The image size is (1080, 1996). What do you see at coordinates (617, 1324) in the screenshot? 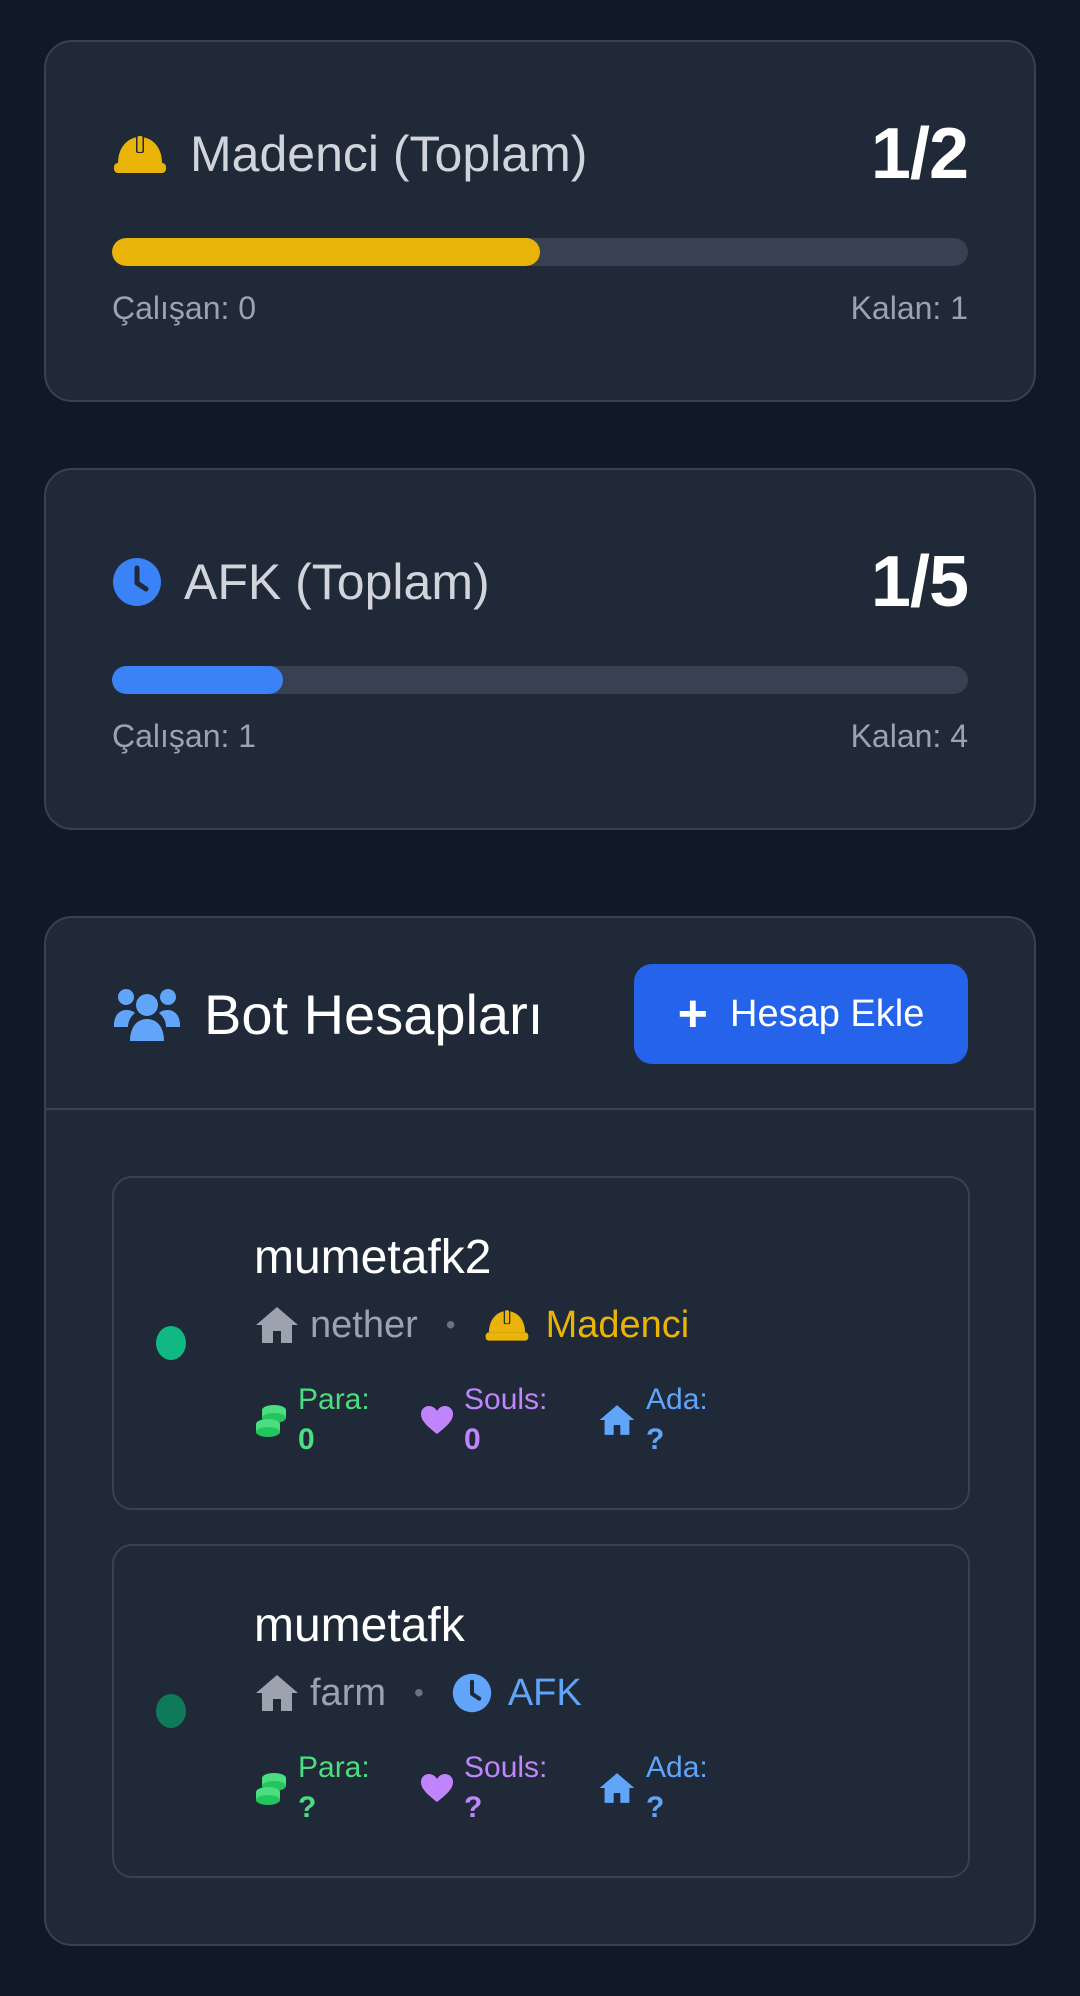
I see `bot-role: Madenci` at bounding box center [617, 1324].